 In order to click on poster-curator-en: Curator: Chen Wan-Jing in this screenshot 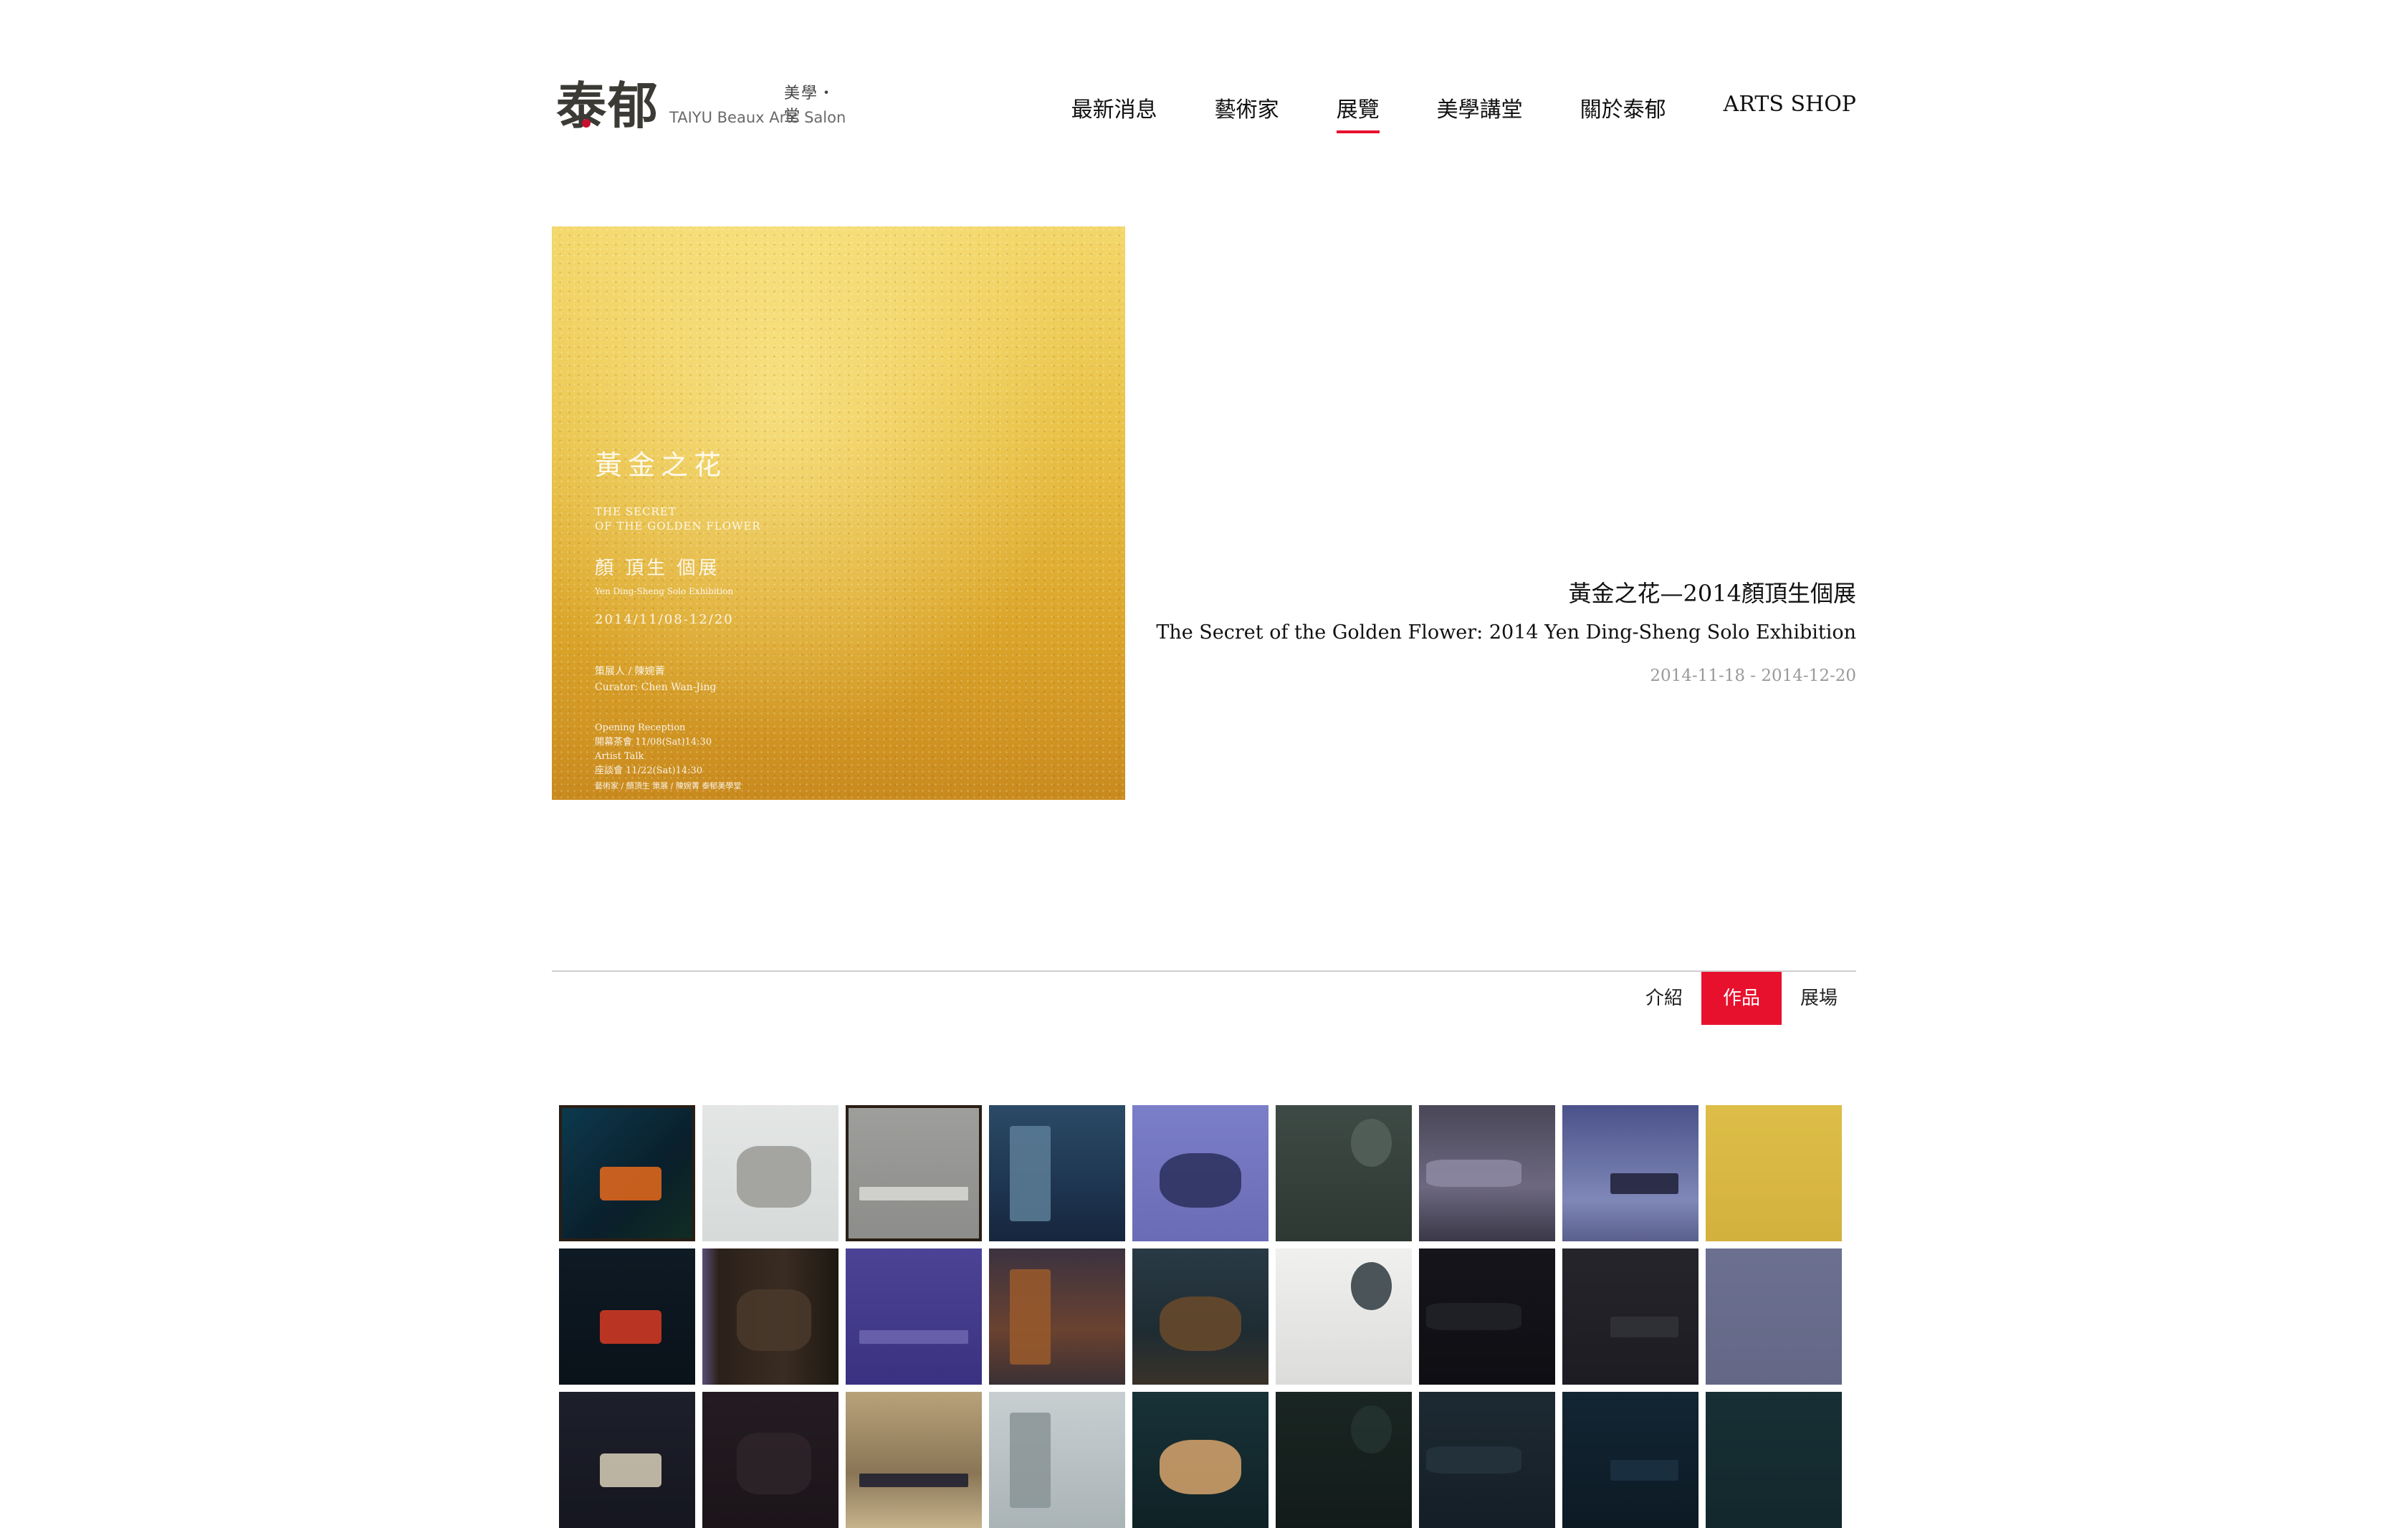, I will do `click(656, 687)`.